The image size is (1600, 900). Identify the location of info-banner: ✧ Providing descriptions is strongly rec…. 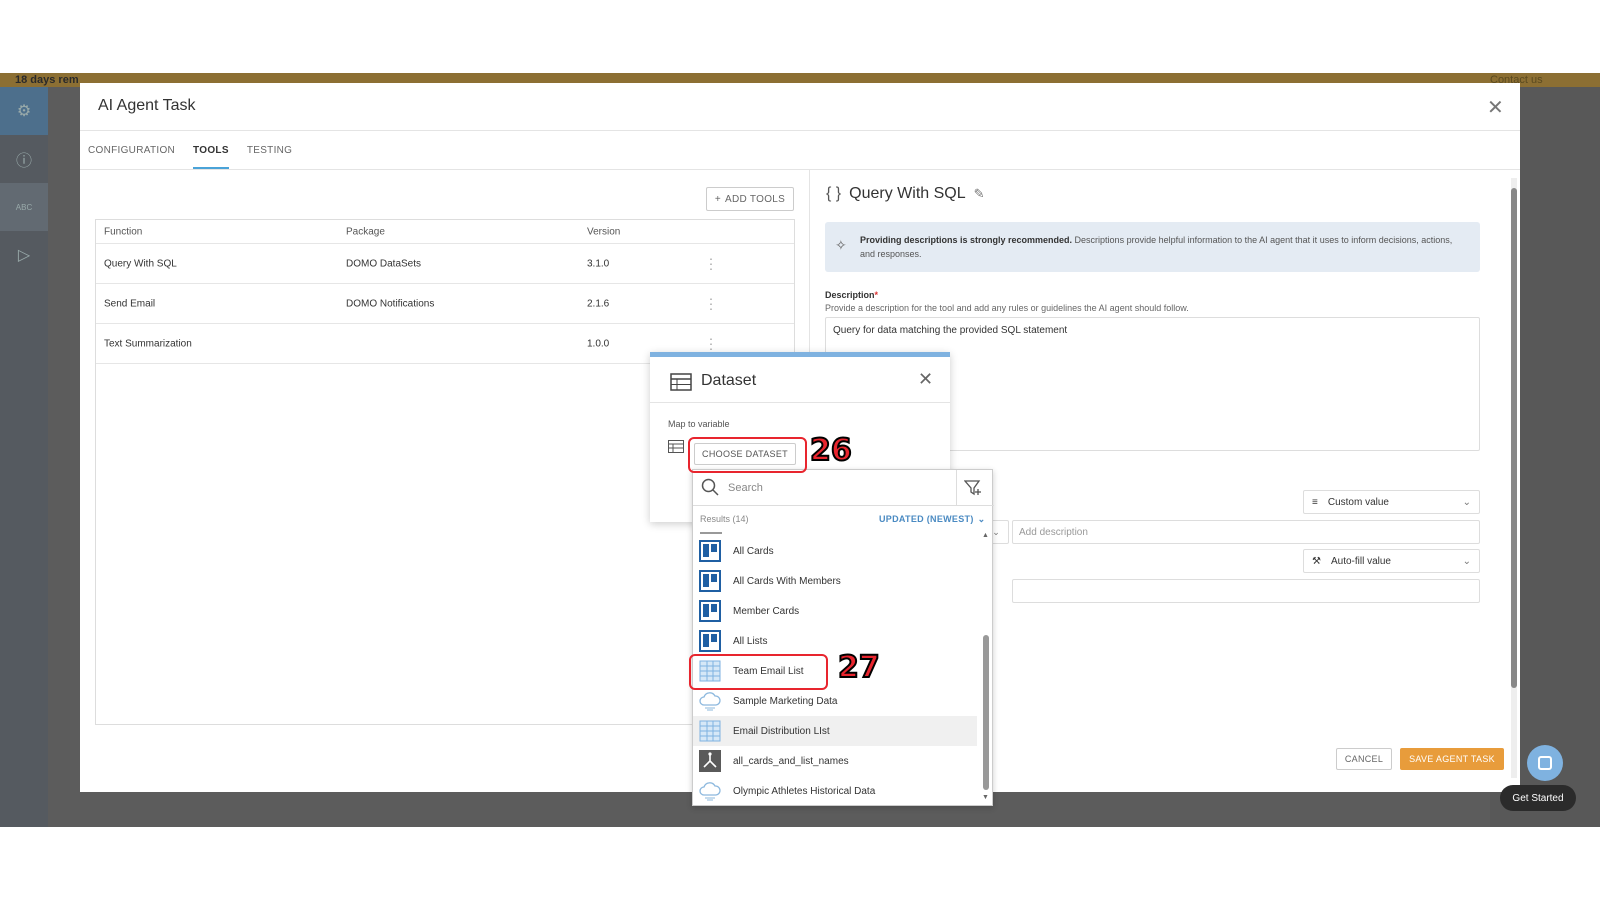
(1152, 247).